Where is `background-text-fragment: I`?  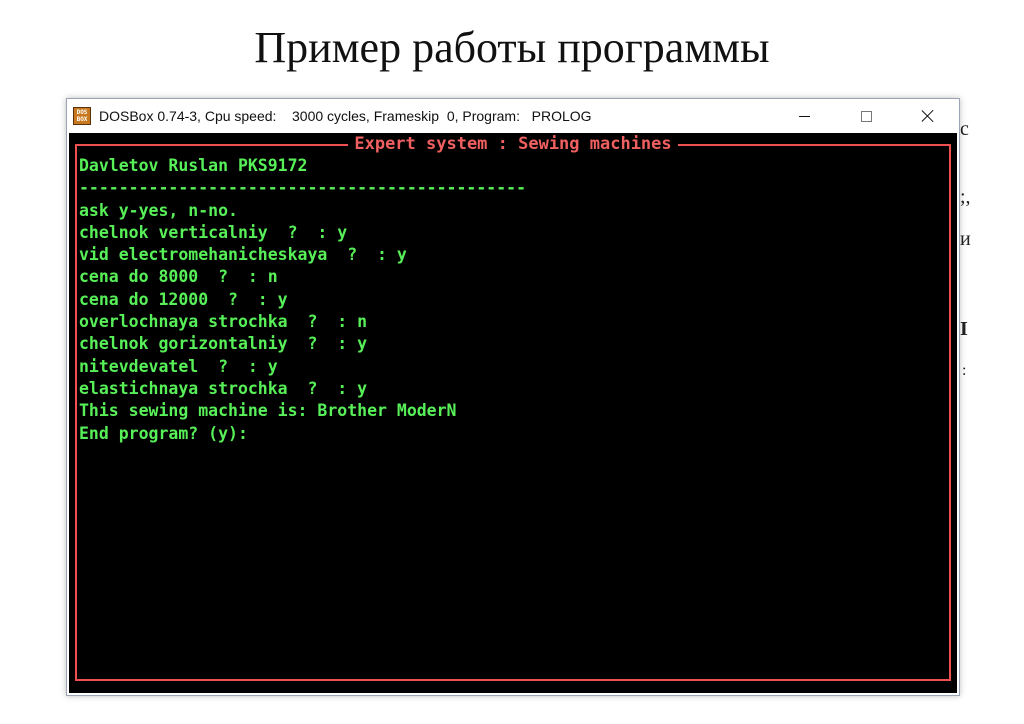
background-text-fragment: I is located at coordinates (964, 329).